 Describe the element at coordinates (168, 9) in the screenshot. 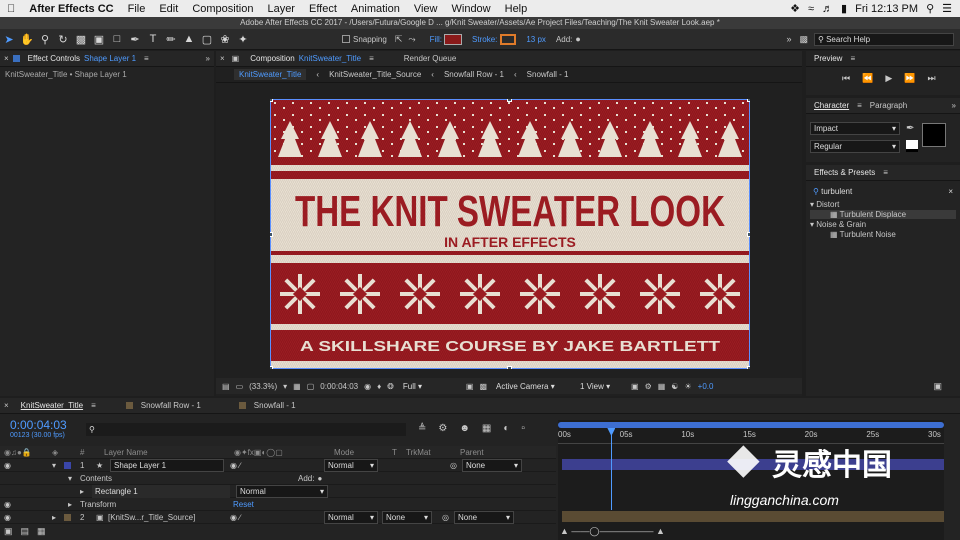

I see `menu-edit: Edit` at that location.